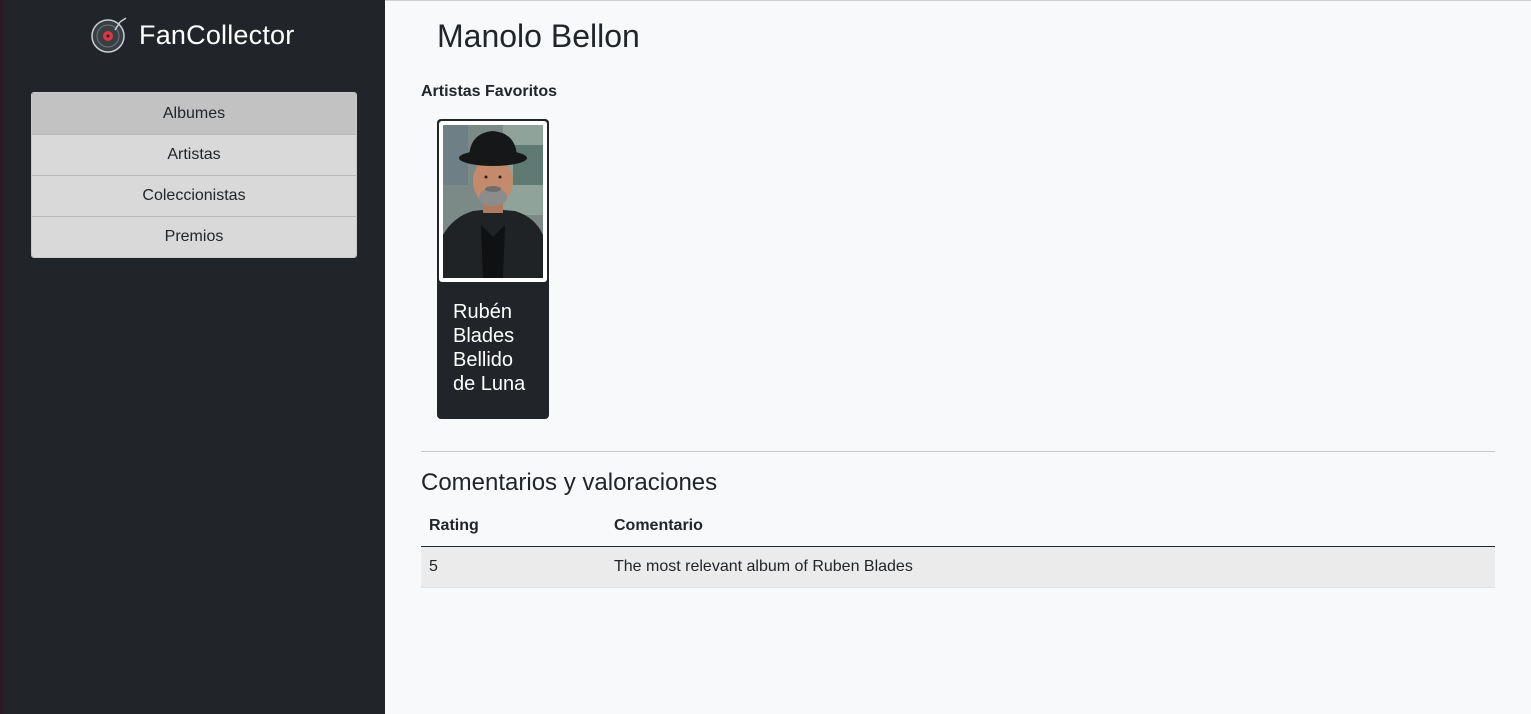 The width and height of the screenshot is (1531, 714). What do you see at coordinates (513, 567) in the screenshot?
I see `cell-rating: 5` at bounding box center [513, 567].